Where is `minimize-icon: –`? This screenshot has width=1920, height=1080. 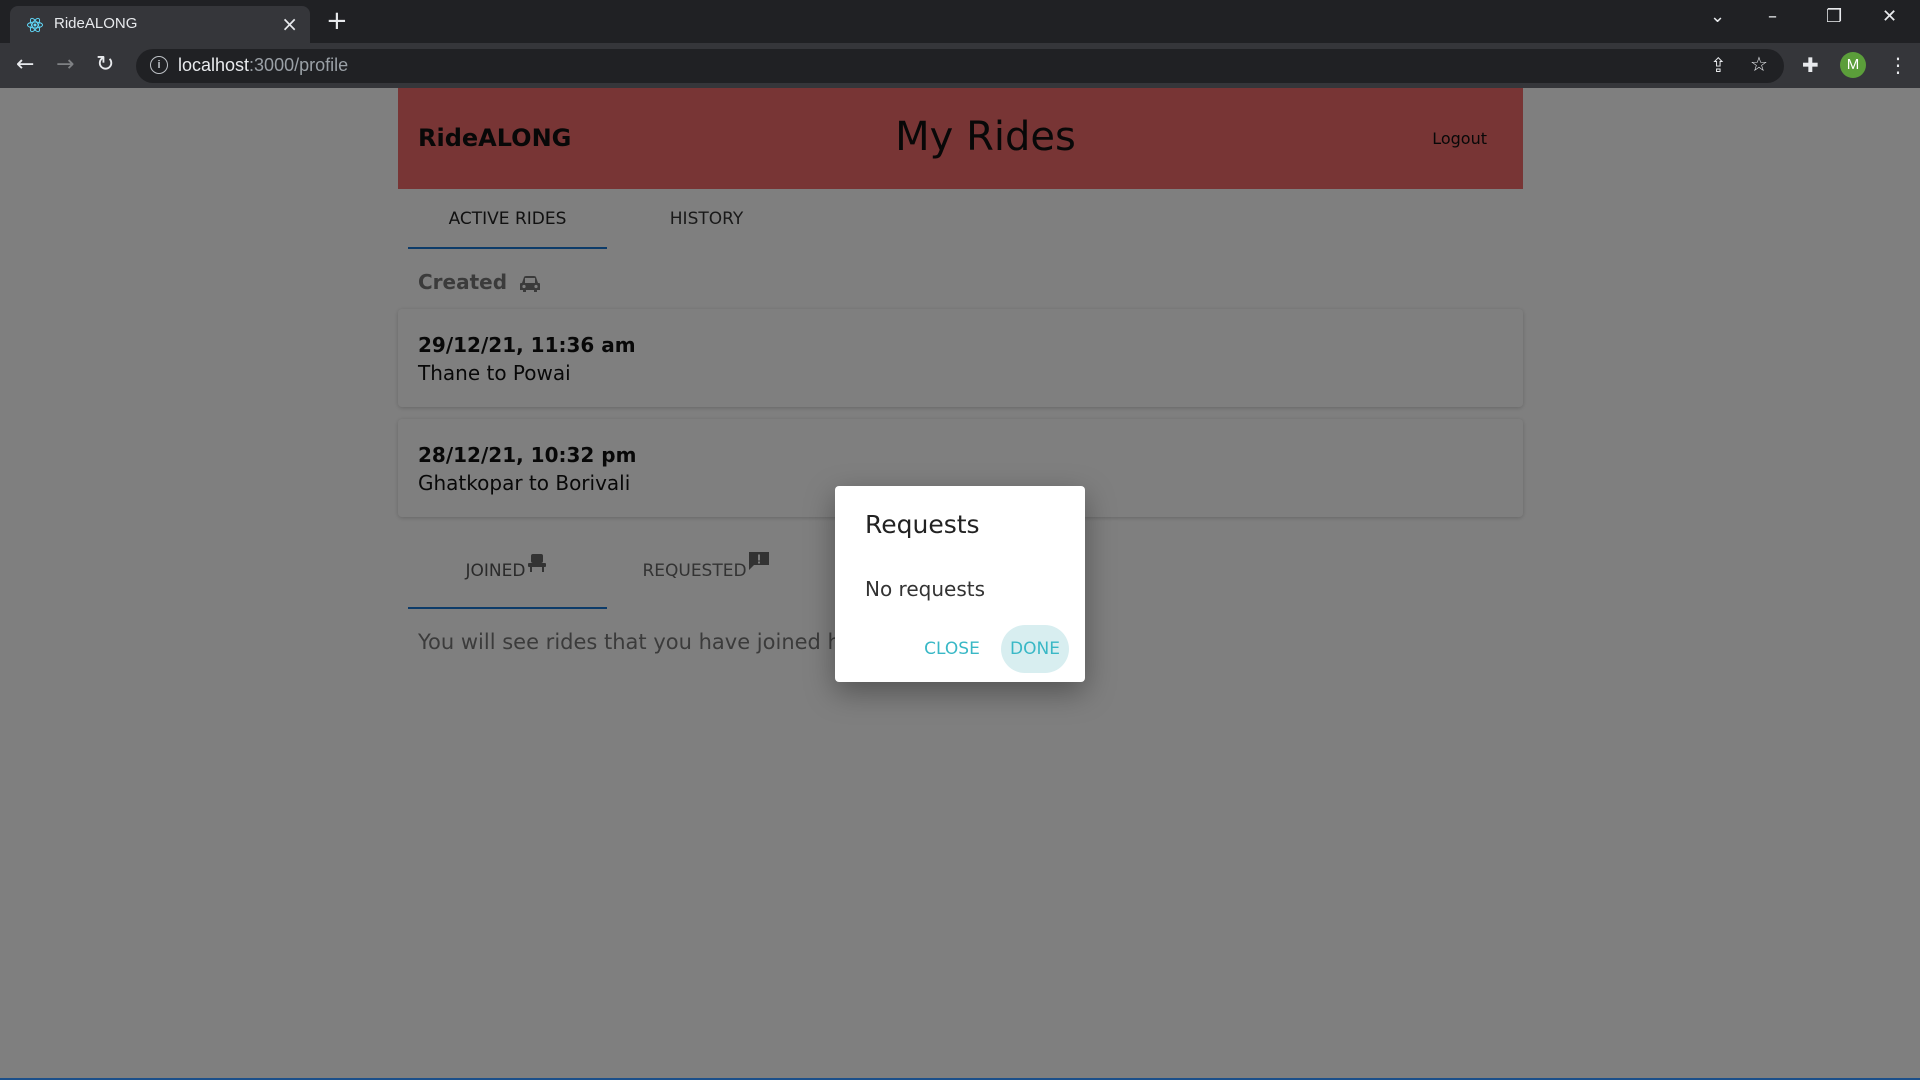 minimize-icon: – is located at coordinates (1772, 16).